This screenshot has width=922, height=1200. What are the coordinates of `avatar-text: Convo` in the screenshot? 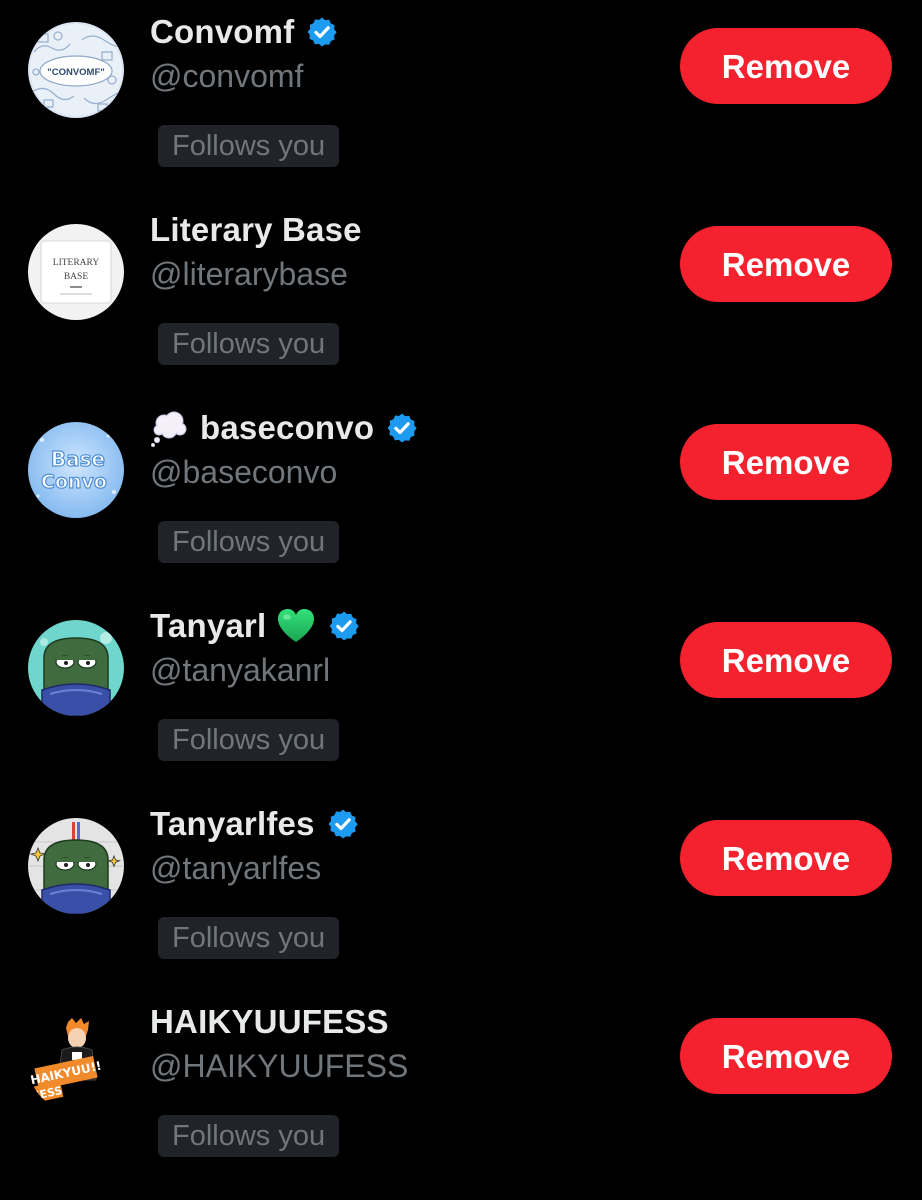 It's located at (74, 482).